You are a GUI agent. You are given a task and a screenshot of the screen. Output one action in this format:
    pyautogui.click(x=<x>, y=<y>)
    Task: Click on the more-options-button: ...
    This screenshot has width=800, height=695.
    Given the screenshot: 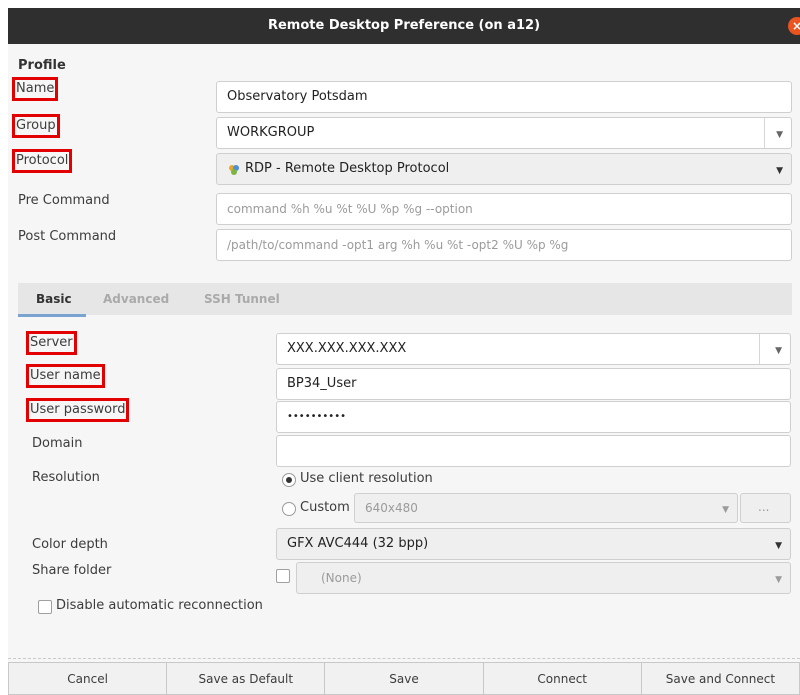 What is the action you would take?
    pyautogui.click(x=765, y=508)
    